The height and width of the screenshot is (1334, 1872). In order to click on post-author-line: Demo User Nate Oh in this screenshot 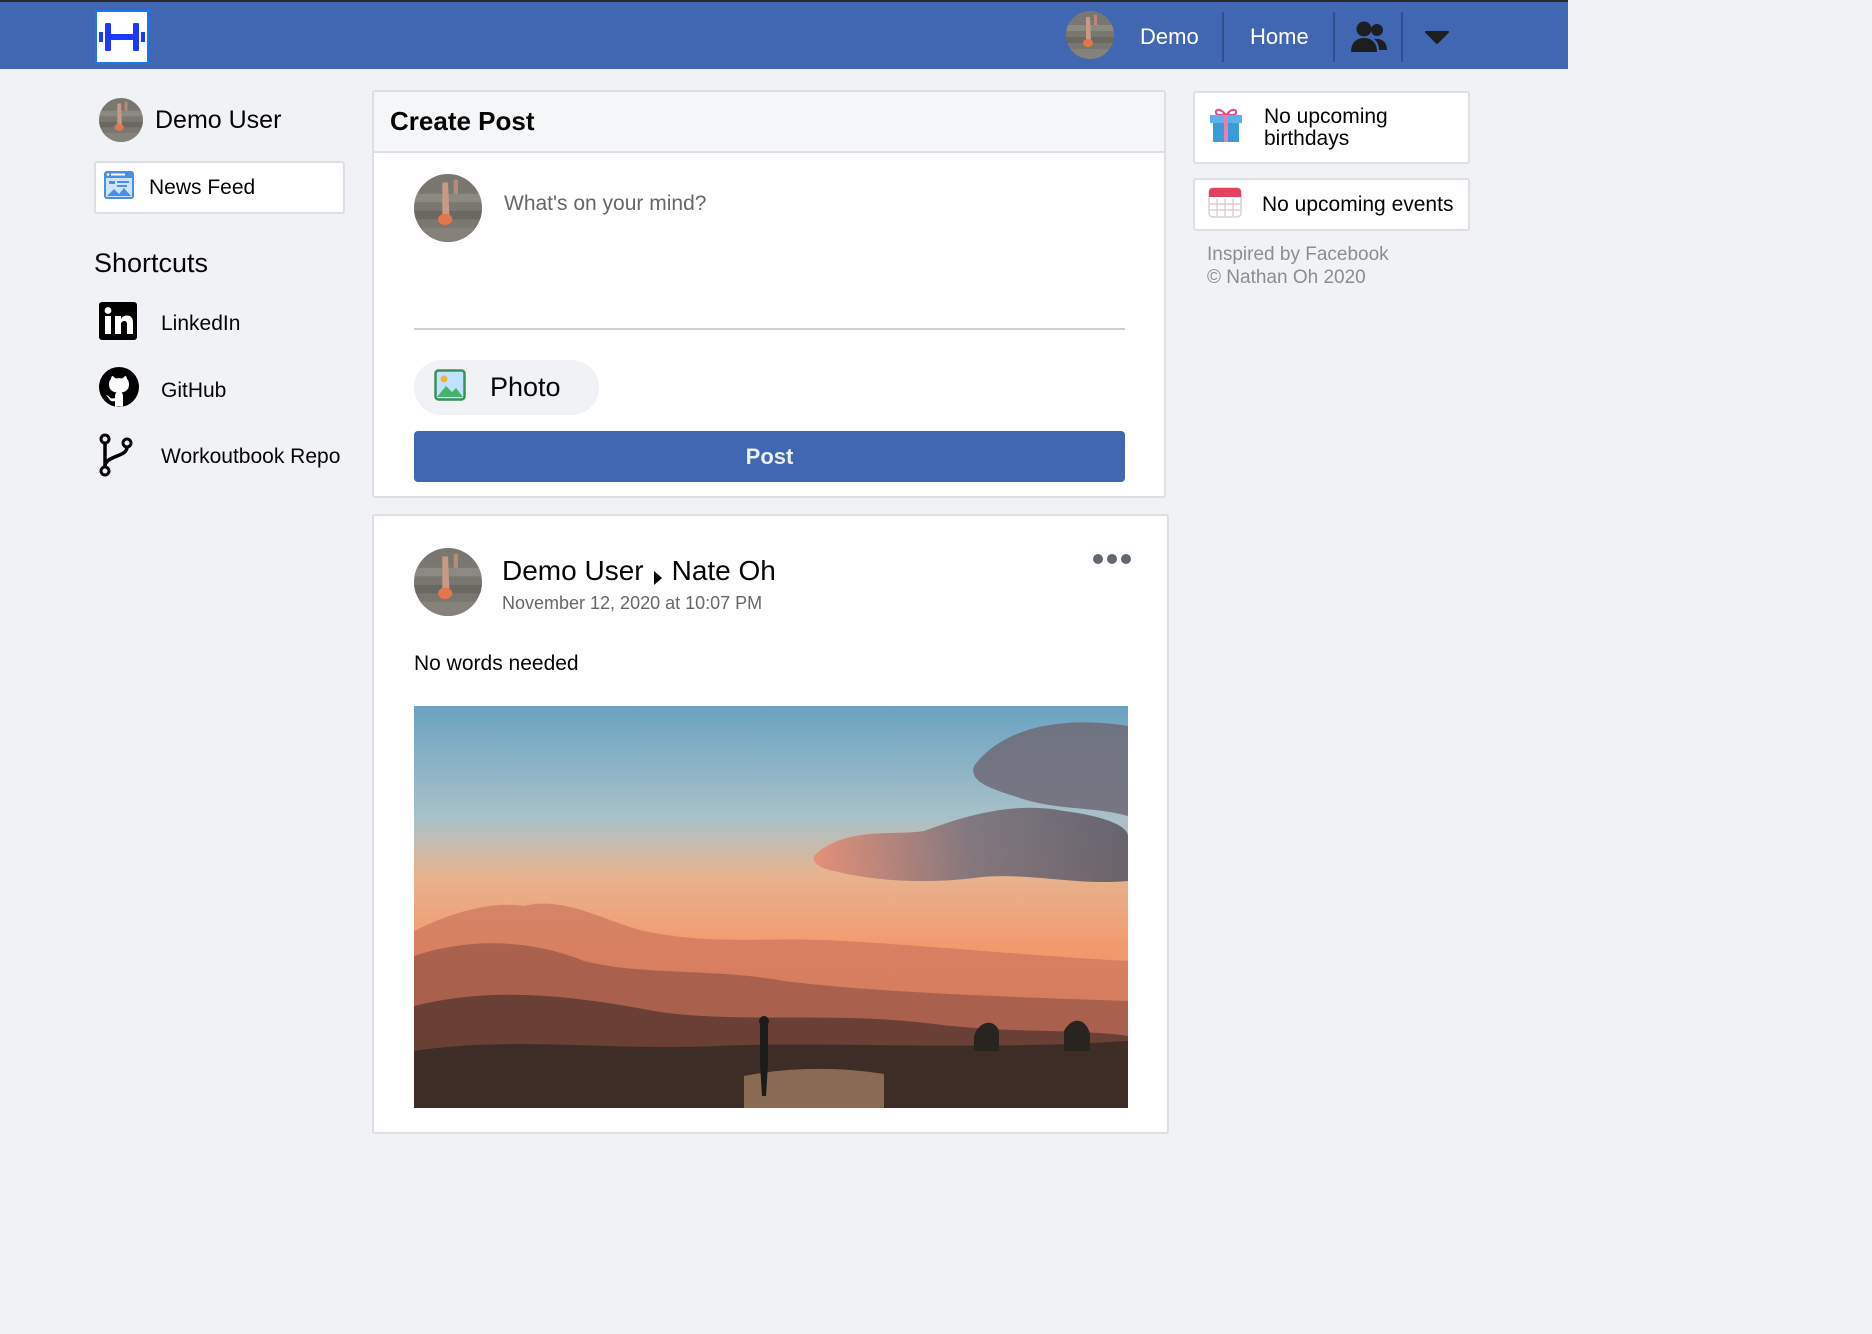, I will do `click(639, 571)`.